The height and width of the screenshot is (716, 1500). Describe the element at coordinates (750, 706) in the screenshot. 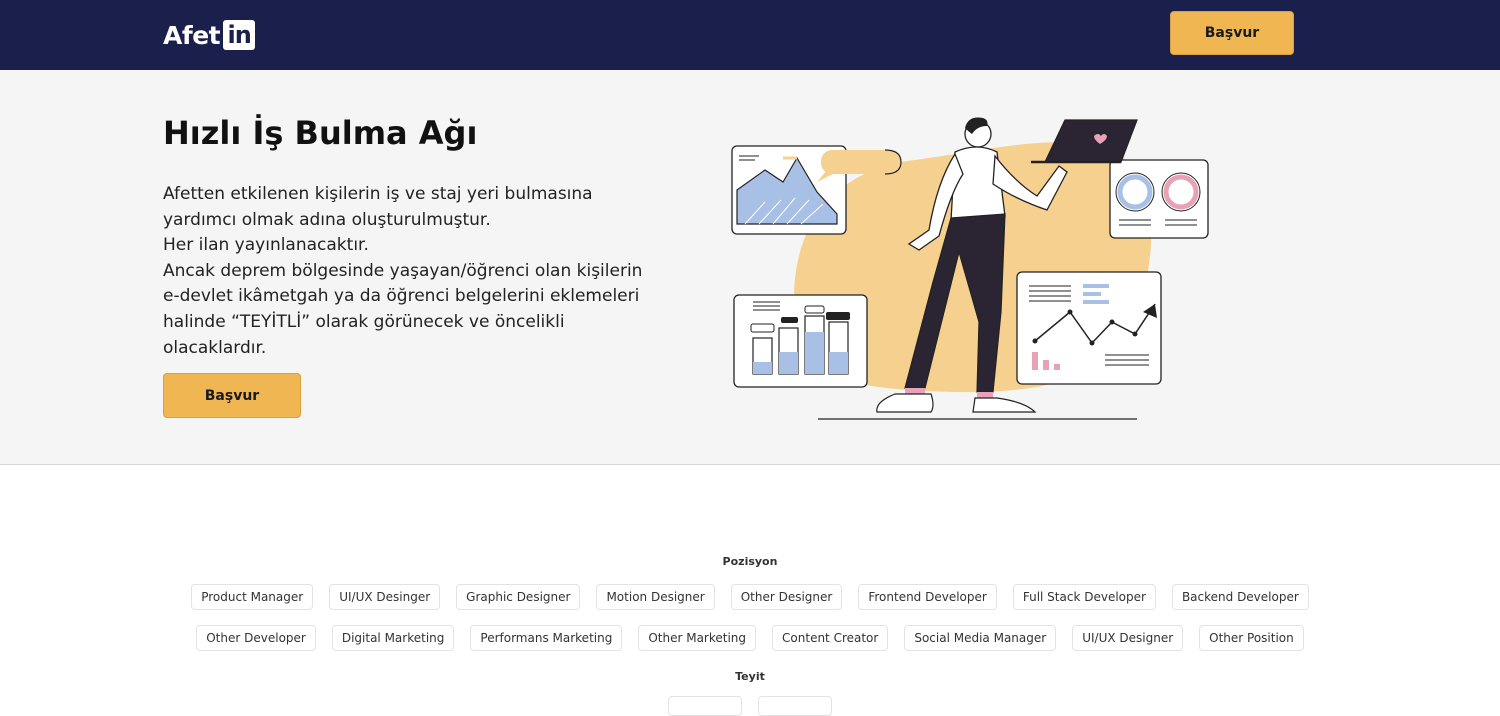

I see `verification-chip-row` at that location.